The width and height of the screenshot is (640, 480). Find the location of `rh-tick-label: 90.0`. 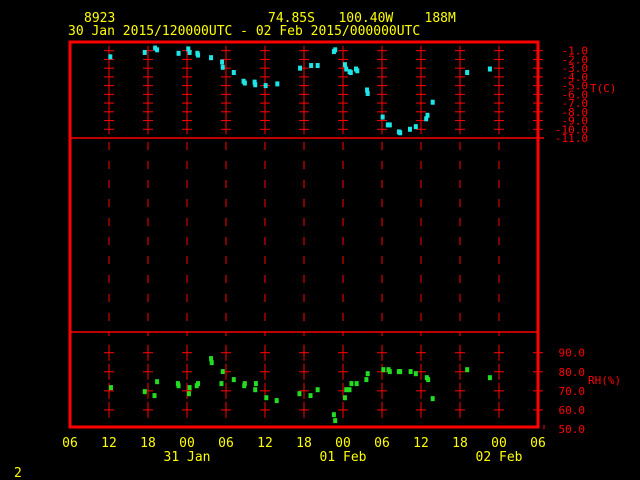

rh-tick-label: 90.0 is located at coordinates (572, 353).